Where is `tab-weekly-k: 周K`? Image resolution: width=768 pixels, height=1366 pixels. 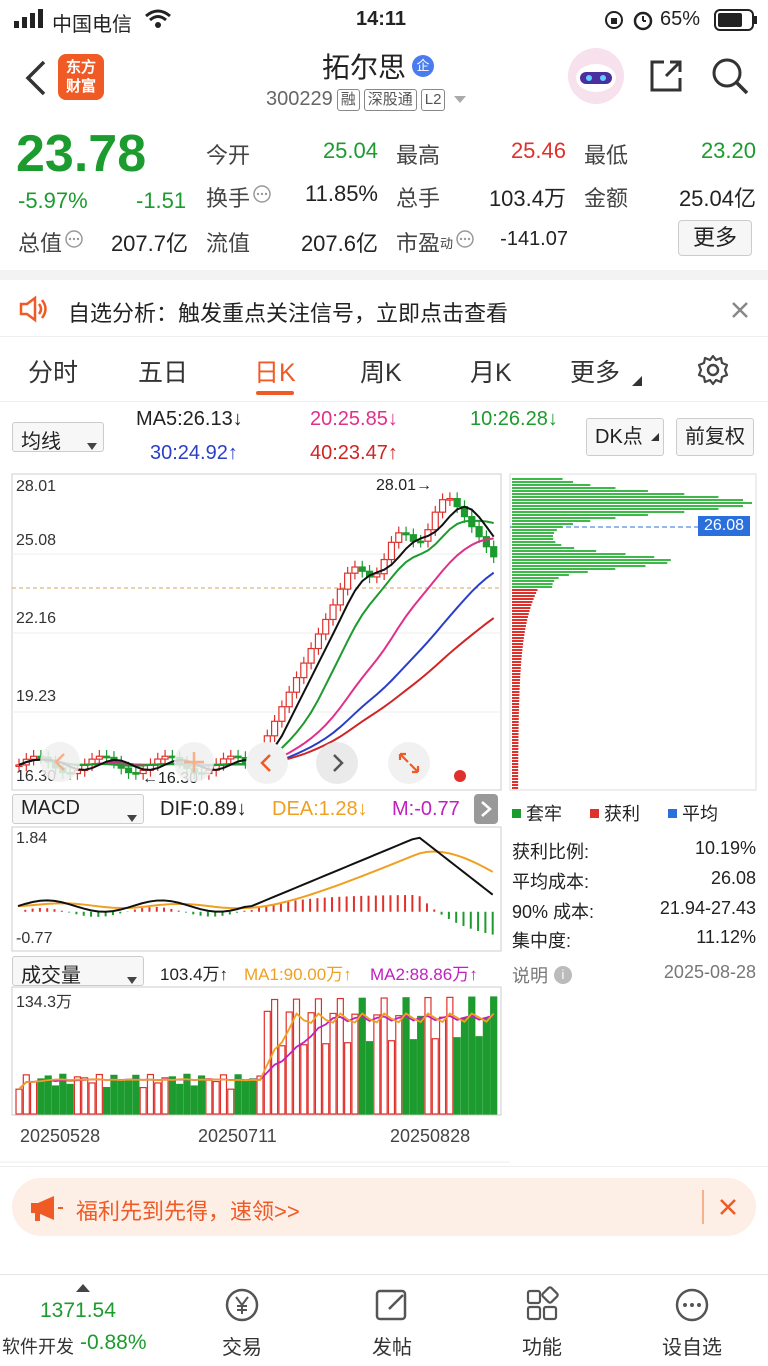 tab-weekly-k: 周K is located at coordinates (381, 371).